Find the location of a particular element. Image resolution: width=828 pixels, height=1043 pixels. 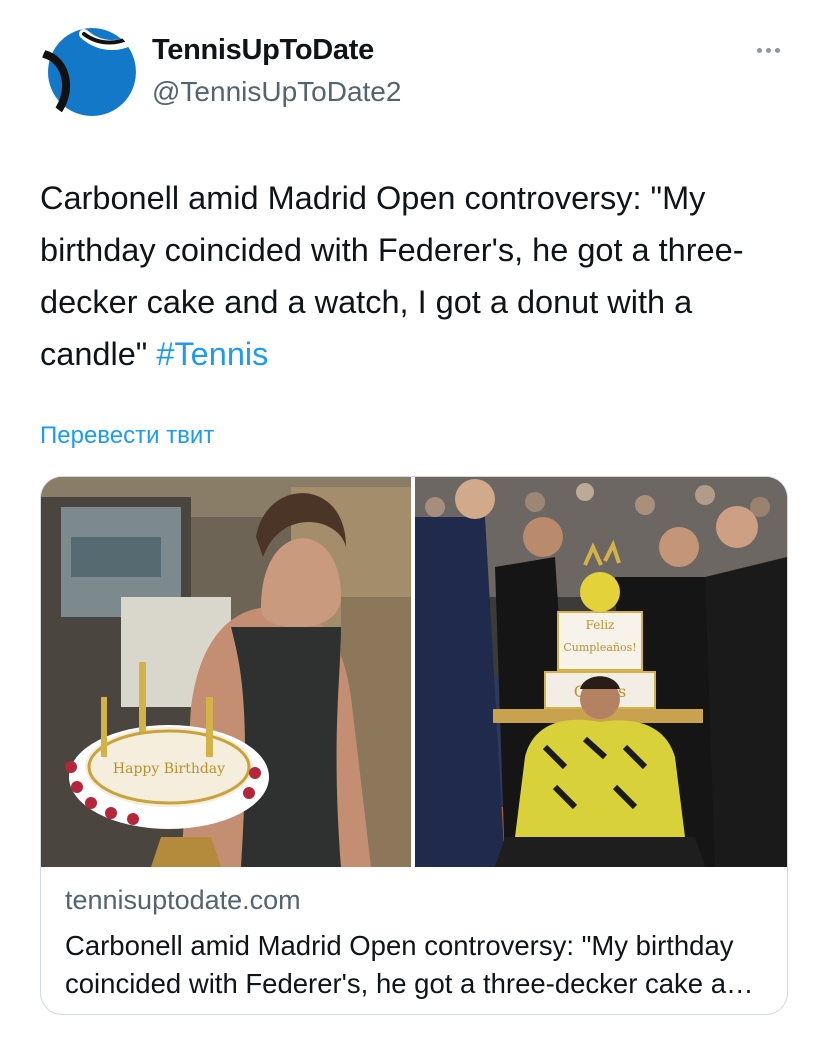

more-options-button is located at coordinates (768, 50).